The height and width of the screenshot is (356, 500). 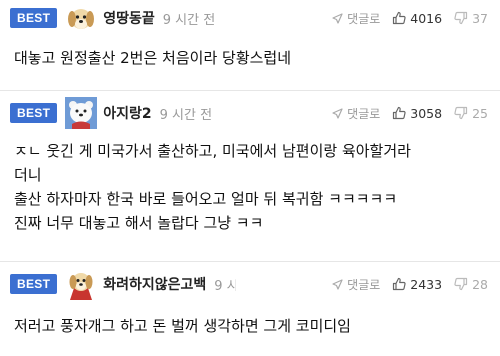 I want to click on puppy-caped-avatar-icon, so click(x=81, y=284).